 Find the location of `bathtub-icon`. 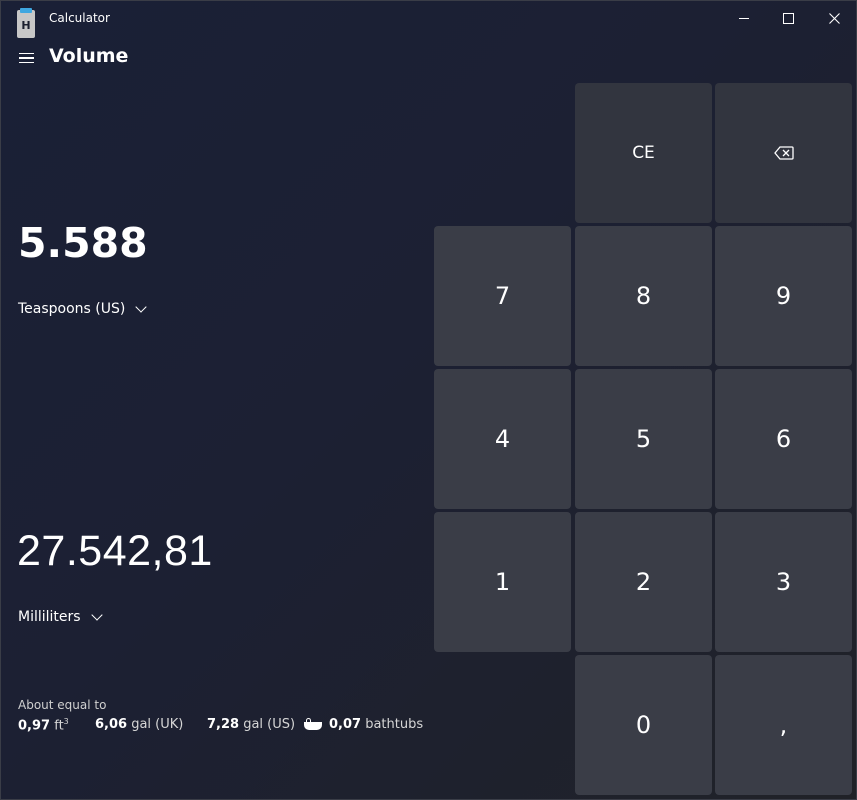

bathtub-icon is located at coordinates (313, 724).